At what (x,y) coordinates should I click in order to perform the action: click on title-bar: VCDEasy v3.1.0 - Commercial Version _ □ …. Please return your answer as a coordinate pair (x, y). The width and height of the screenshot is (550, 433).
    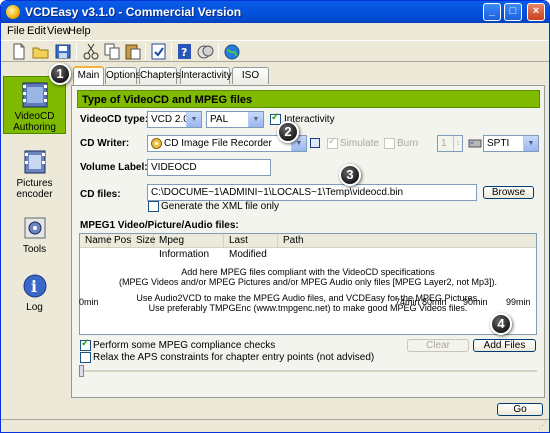
    Looking at the image, I should click on (275, 12).